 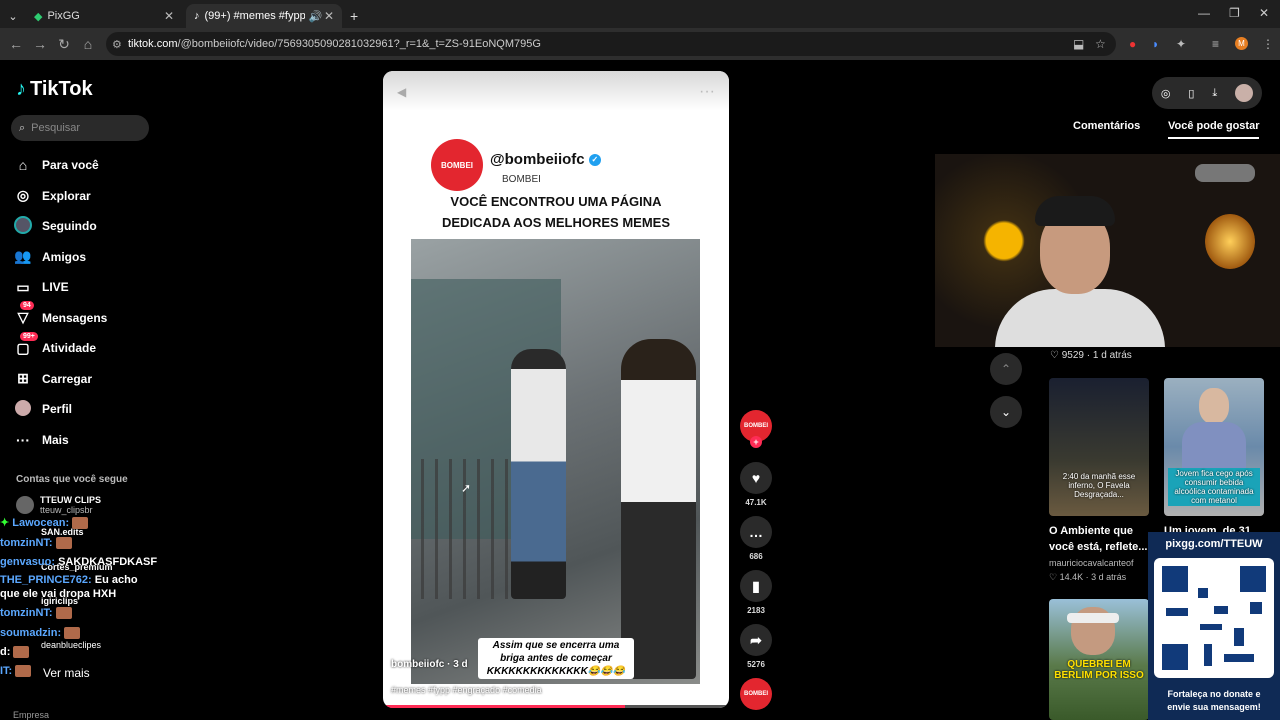 I want to click on chat-message: d:, so click(x=15, y=652).